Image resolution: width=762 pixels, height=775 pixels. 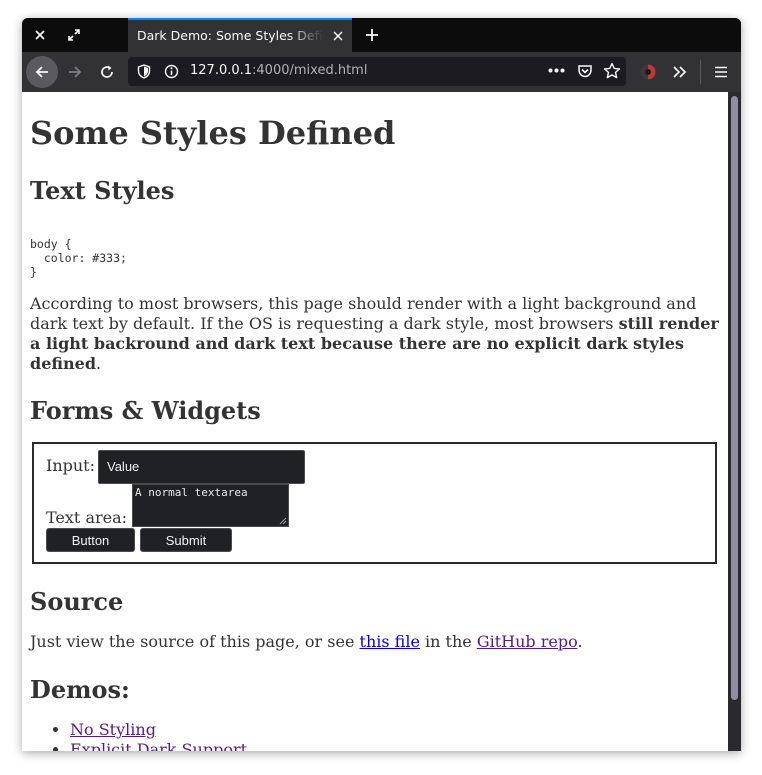 I want to click on code-block: body { color: #333; }, so click(x=78, y=258).